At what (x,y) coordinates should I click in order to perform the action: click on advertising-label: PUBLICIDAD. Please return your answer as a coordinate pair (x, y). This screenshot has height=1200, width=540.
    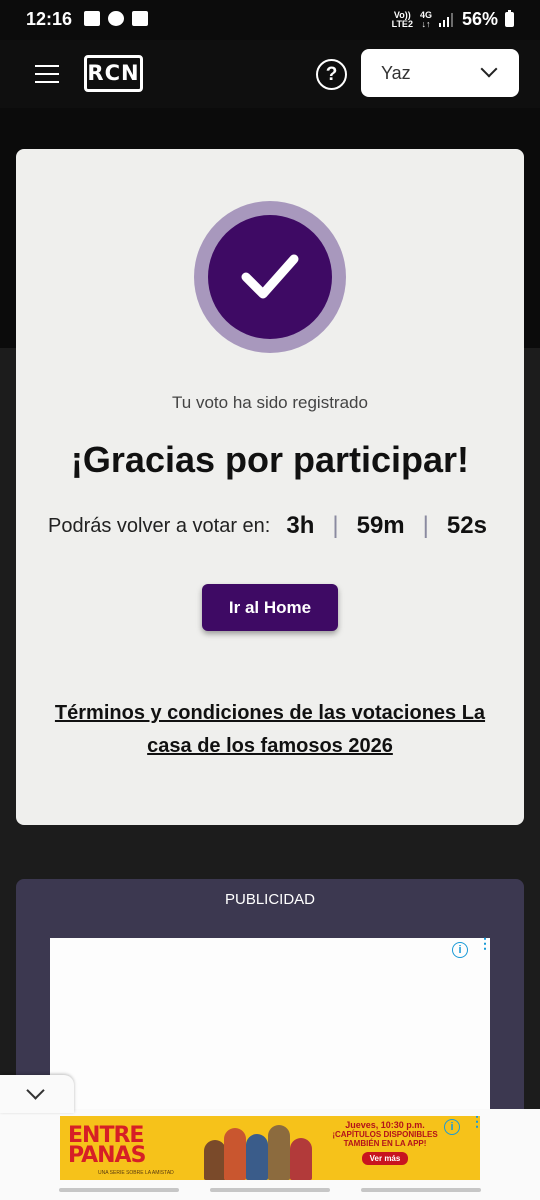
    Looking at the image, I should click on (270, 899).